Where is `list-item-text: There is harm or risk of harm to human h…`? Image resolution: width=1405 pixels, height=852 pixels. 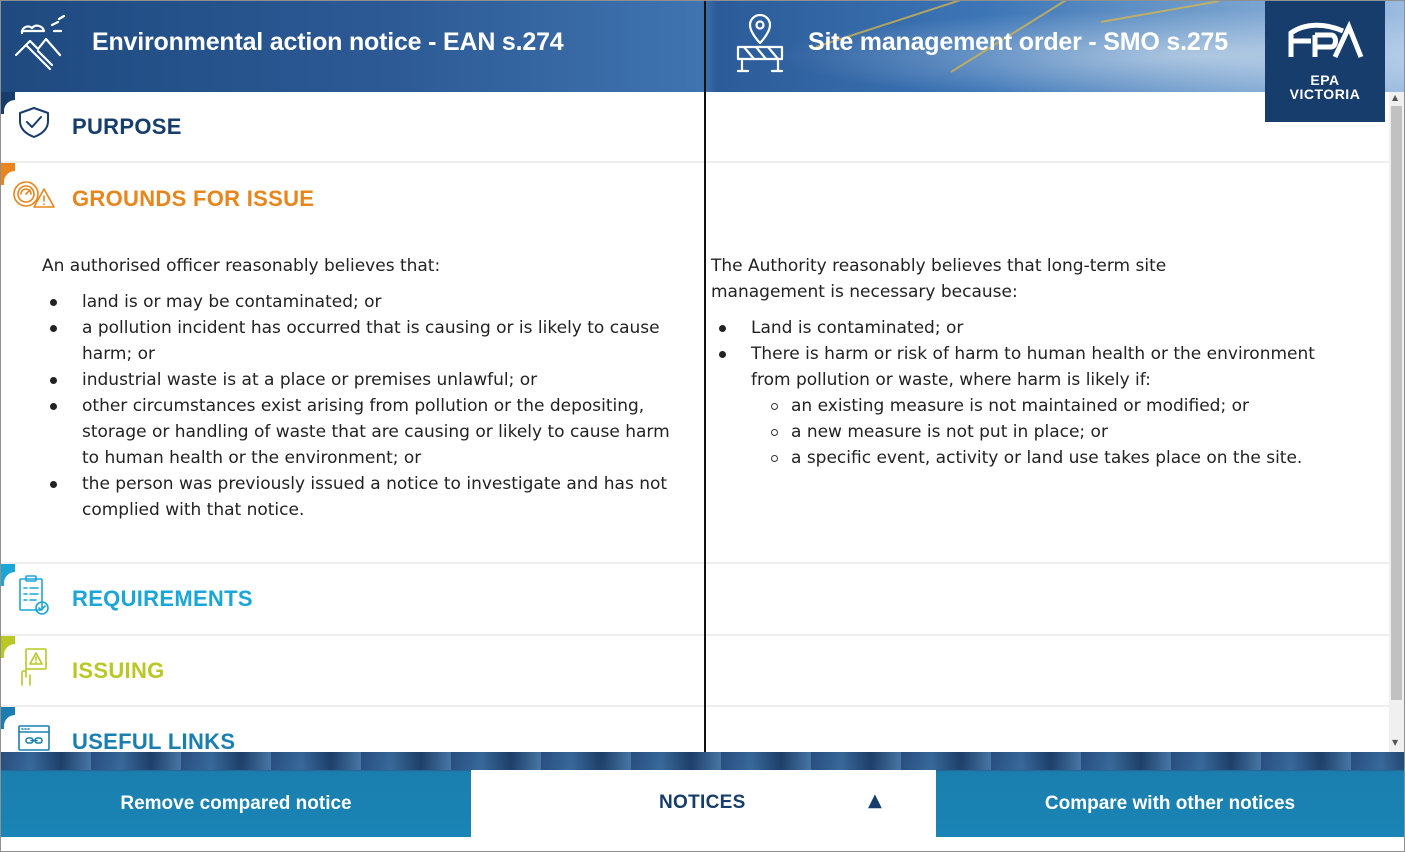
list-item-text: There is harm or risk of harm to human h… is located at coordinates (1033, 367).